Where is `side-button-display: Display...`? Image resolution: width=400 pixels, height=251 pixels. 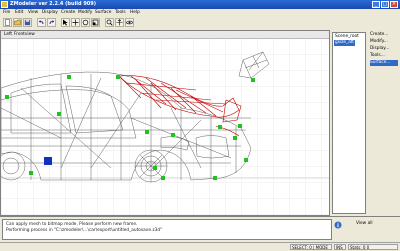 side-button-display: Display... is located at coordinates (384, 49).